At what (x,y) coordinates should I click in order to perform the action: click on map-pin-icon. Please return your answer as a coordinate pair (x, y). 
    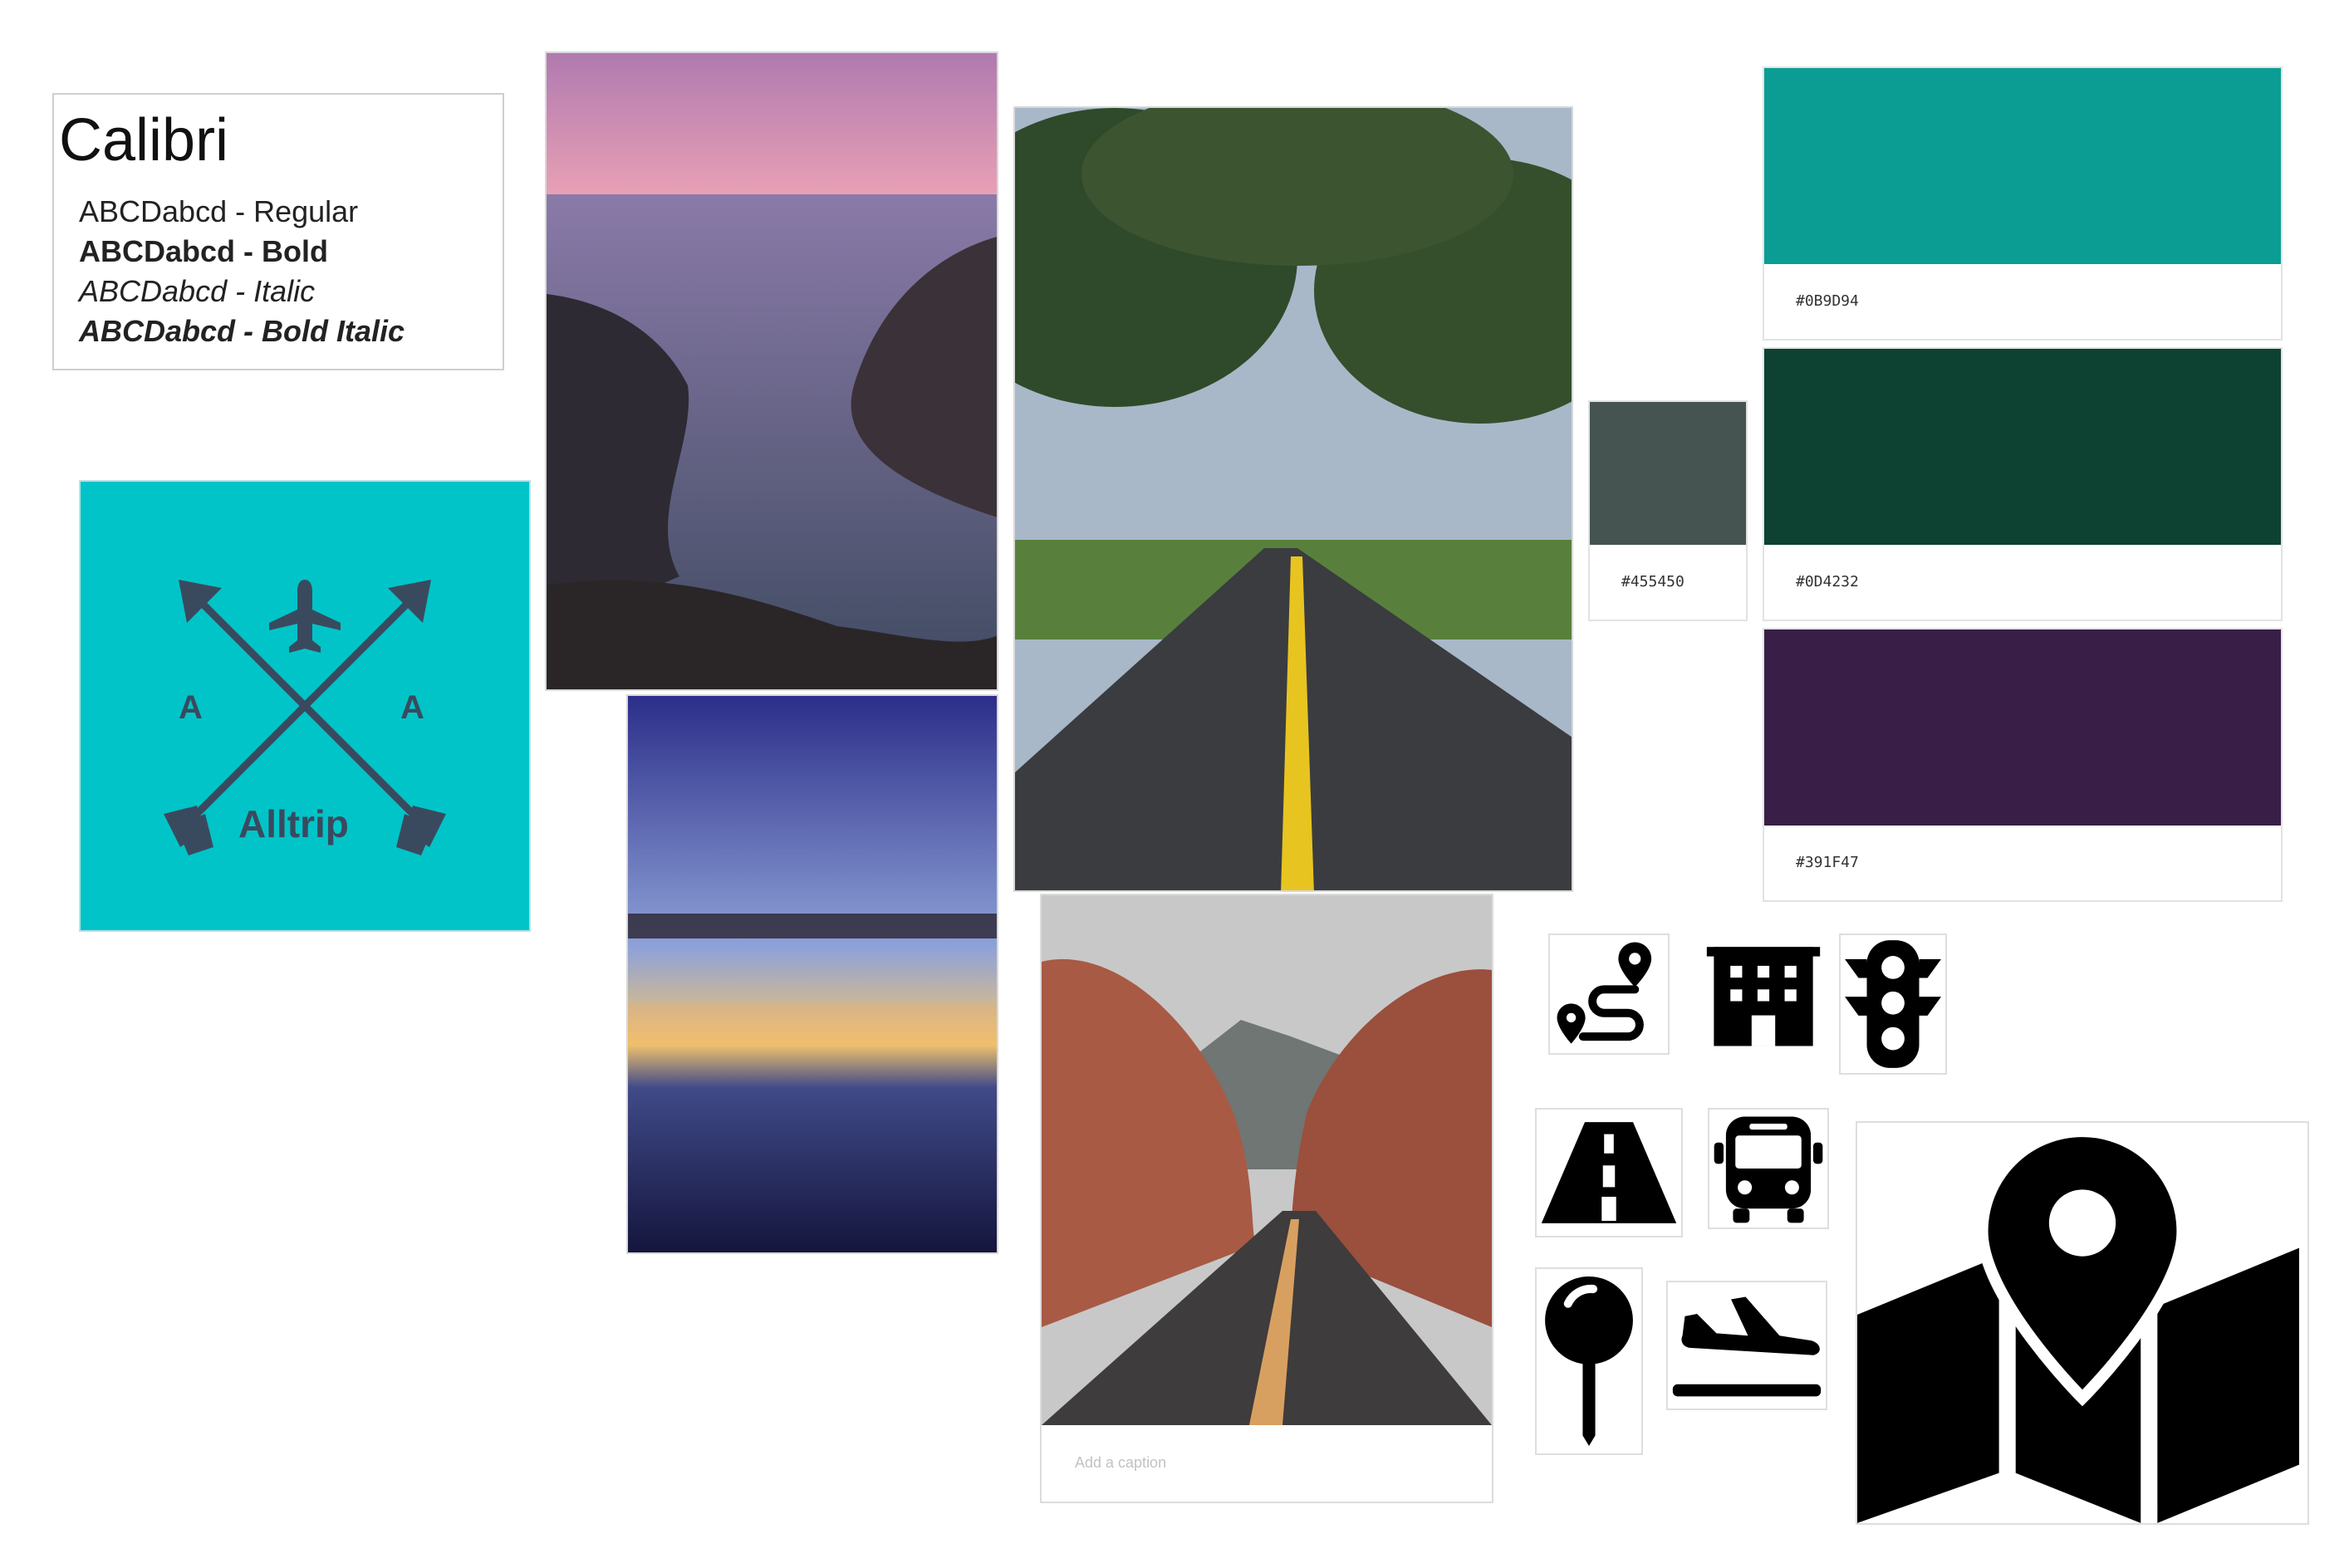
    Looking at the image, I should click on (1589, 1361).